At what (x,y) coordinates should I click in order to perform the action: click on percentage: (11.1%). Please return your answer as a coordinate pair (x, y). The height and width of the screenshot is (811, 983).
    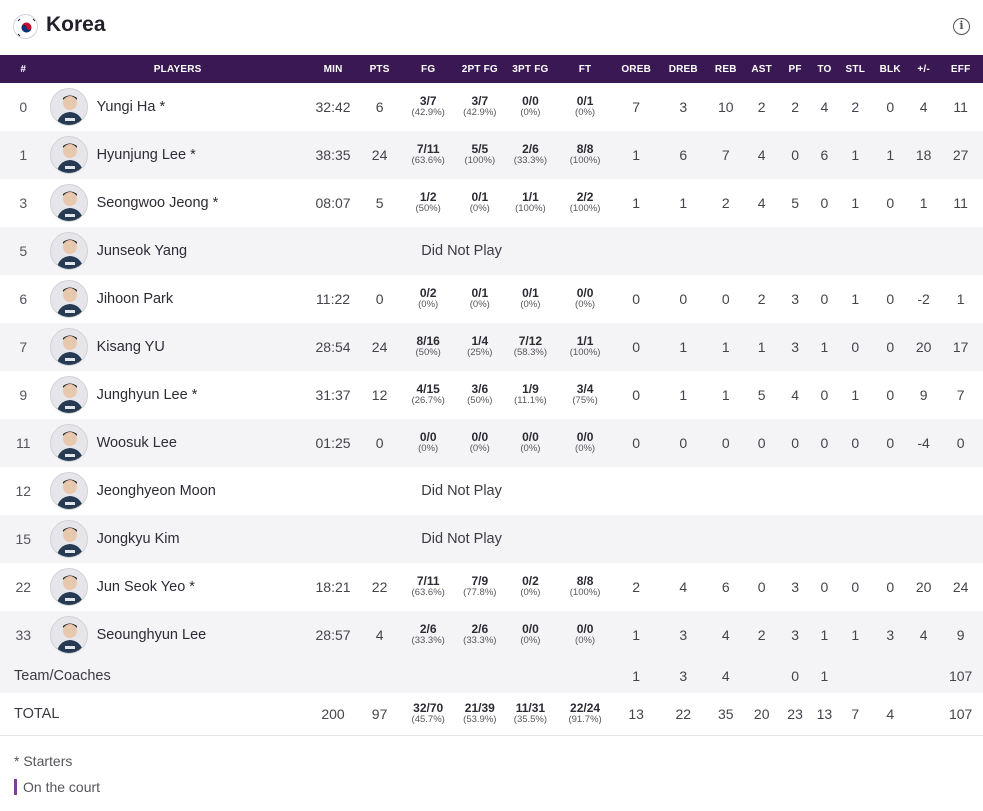
    Looking at the image, I should click on (530, 400).